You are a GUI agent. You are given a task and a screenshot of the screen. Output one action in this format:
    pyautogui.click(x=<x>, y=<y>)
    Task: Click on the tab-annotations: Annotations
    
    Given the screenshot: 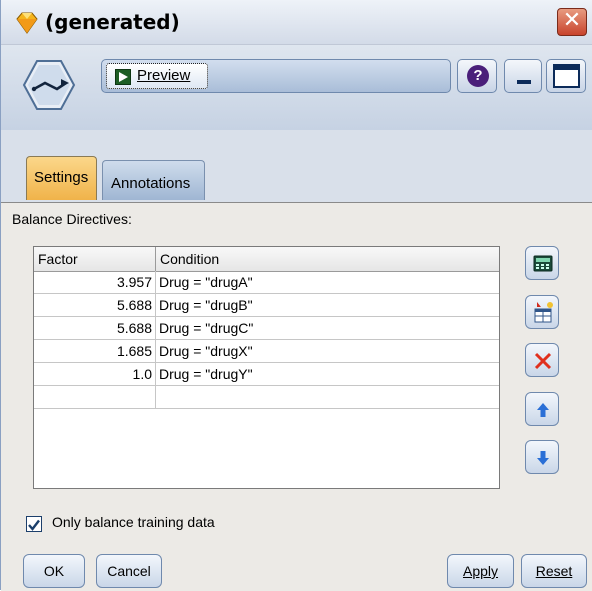 What is the action you would take?
    pyautogui.click(x=153, y=180)
    